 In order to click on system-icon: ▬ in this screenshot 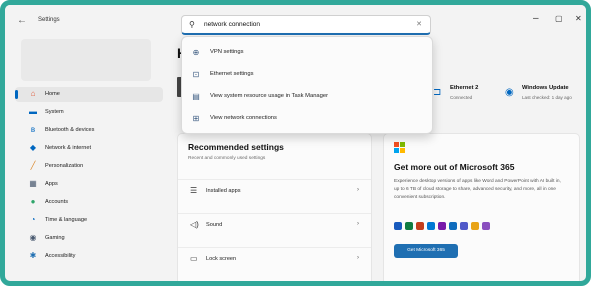, I will do `click(33, 111)`.